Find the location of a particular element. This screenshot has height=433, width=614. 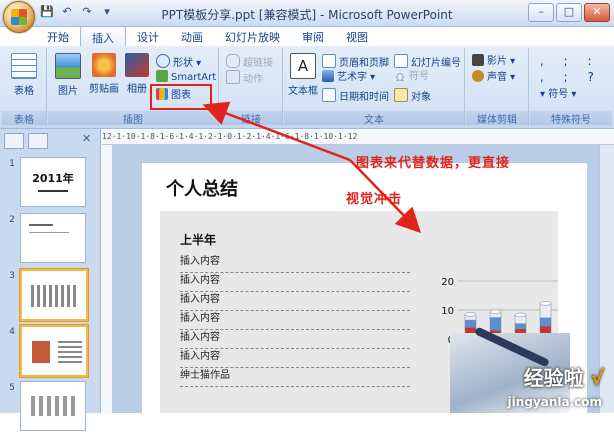

special-symbol-button: ▾ 符号 ▾ is located at coordinates (558, 95).